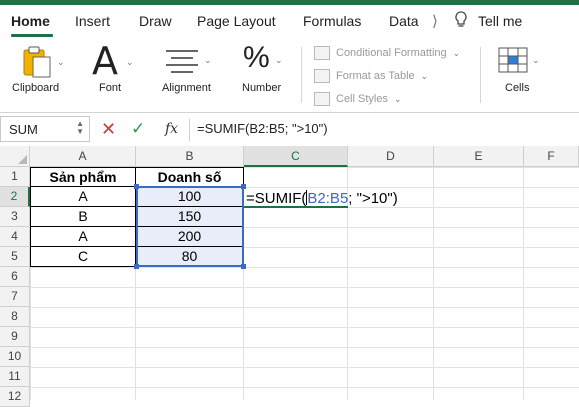  What do you see at coordinates (15, 337) in the screenshot?
I see `row-header-9: 9` at bounding box center [15, 337].